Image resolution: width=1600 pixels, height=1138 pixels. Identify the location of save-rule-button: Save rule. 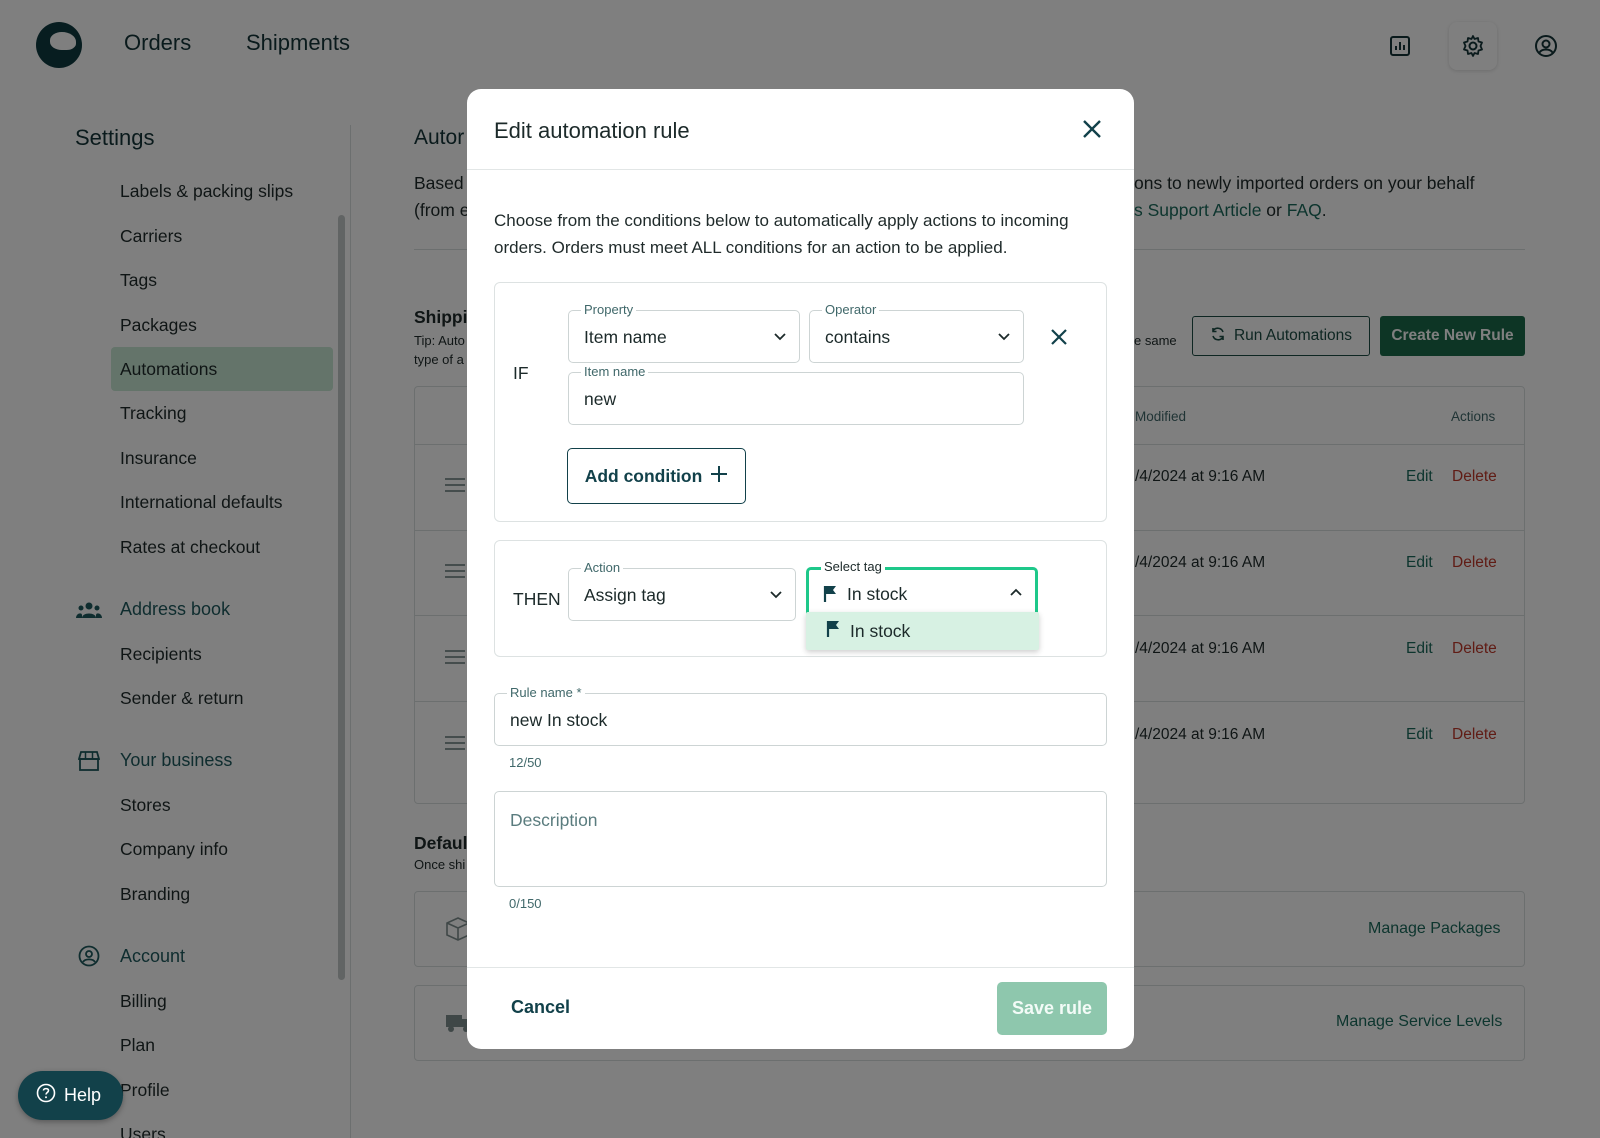
(1052, 1008).